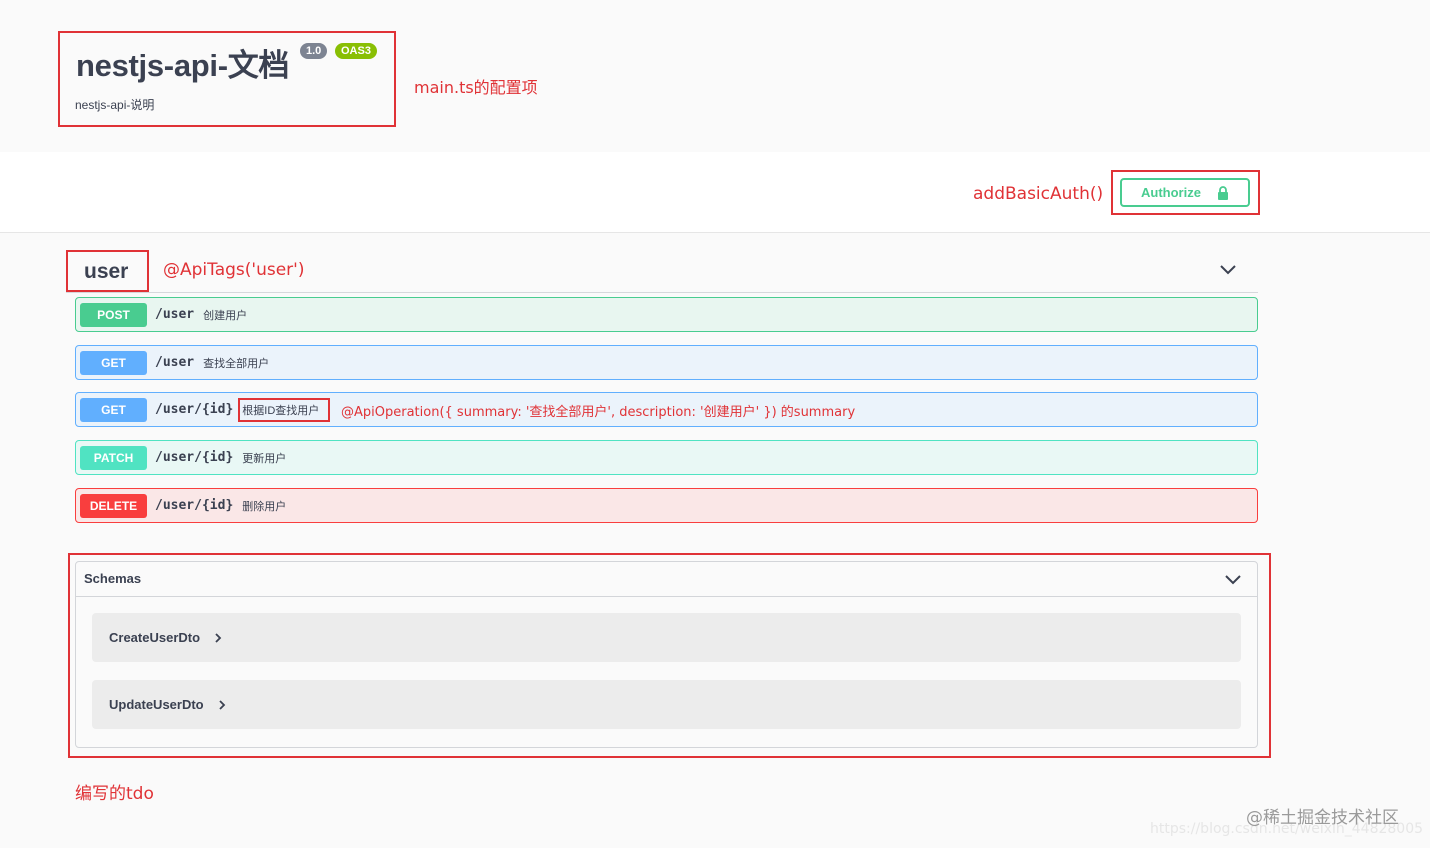 This screenshot has width=1430, height=848. What do you see at coordinates (107, 271) in the screenshot?
I see `tag-highlight-box` at bounding box center [107, 271].